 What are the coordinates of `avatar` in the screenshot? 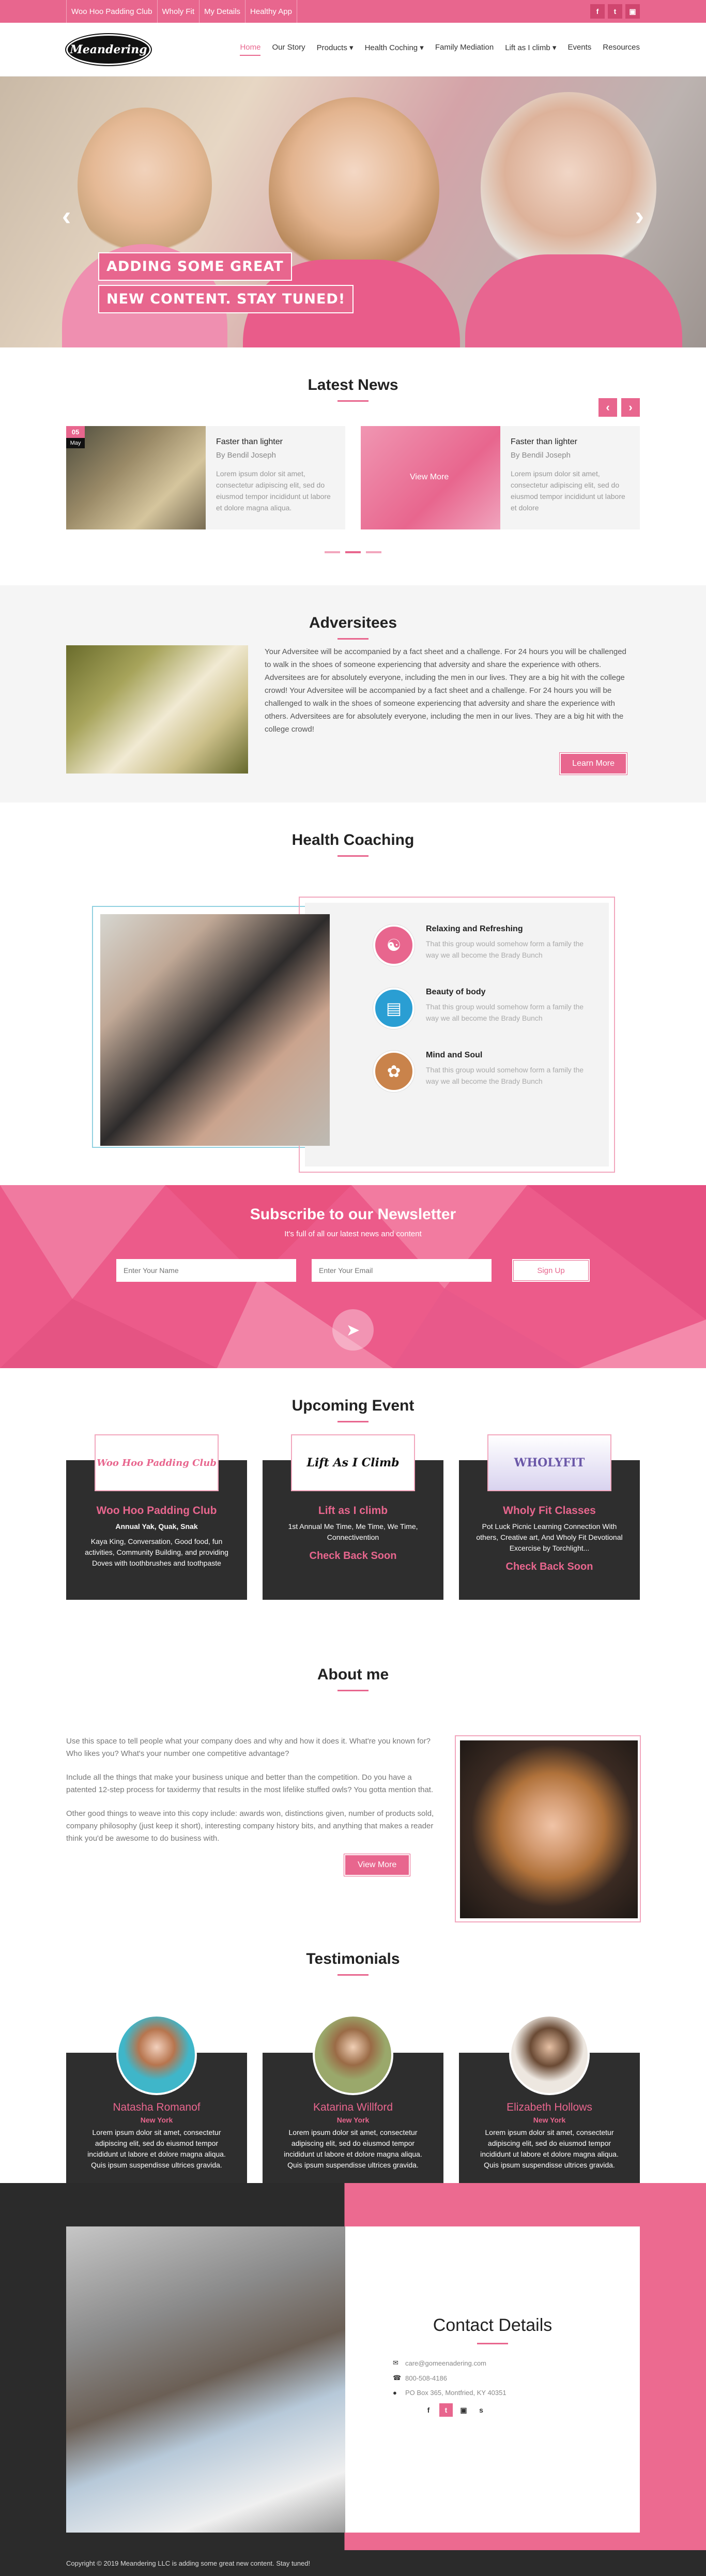 It's located at (157, 2054).